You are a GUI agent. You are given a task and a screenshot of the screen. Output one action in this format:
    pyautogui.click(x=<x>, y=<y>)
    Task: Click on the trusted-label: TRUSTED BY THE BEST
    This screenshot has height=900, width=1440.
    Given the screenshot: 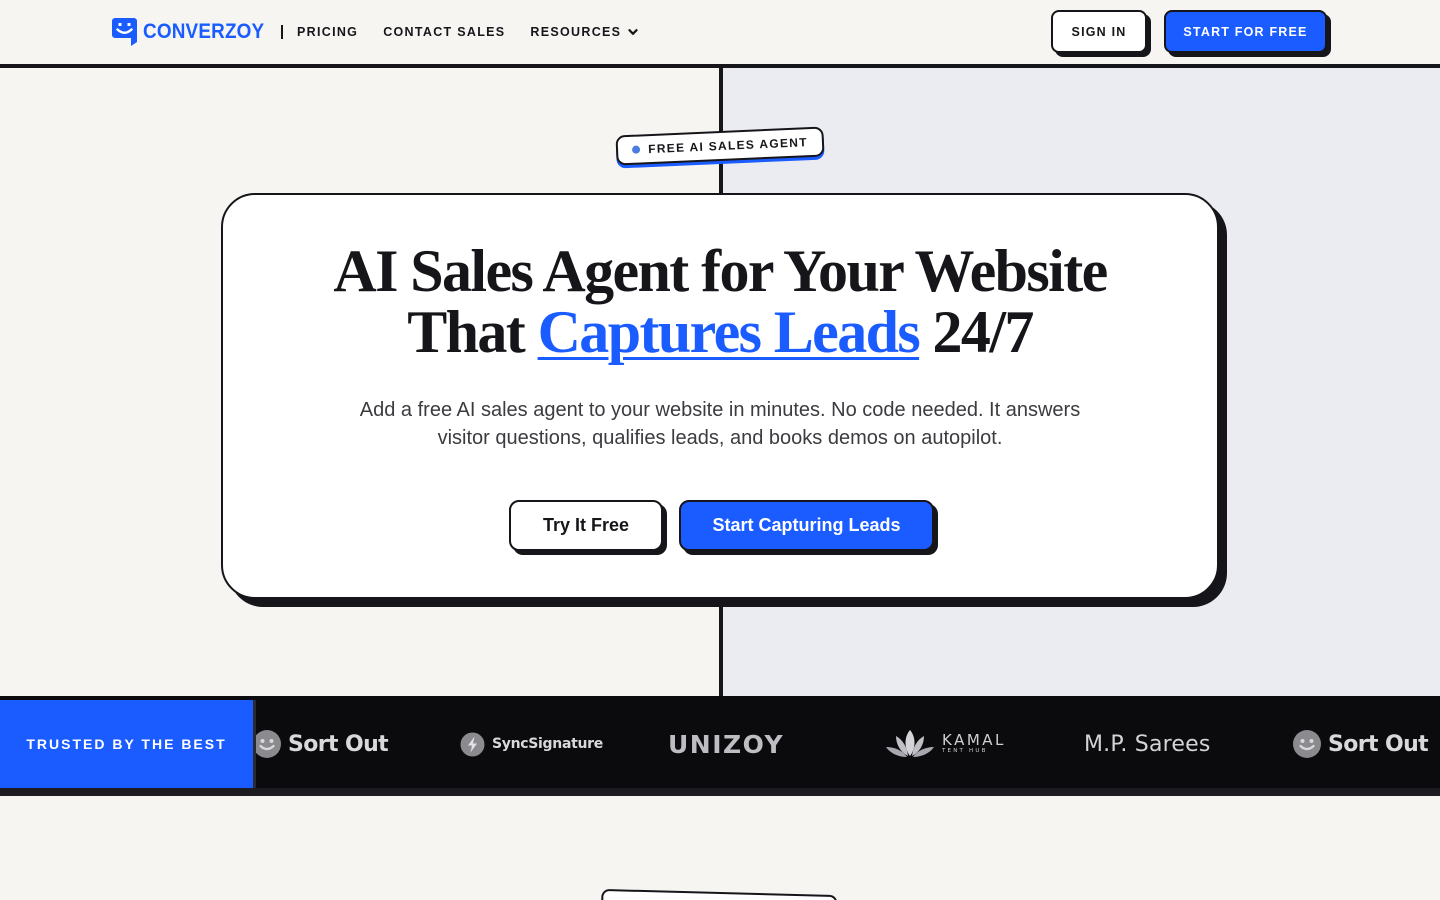 What is the action you would take?
    pyautogui.click(x=126, y=744)
    